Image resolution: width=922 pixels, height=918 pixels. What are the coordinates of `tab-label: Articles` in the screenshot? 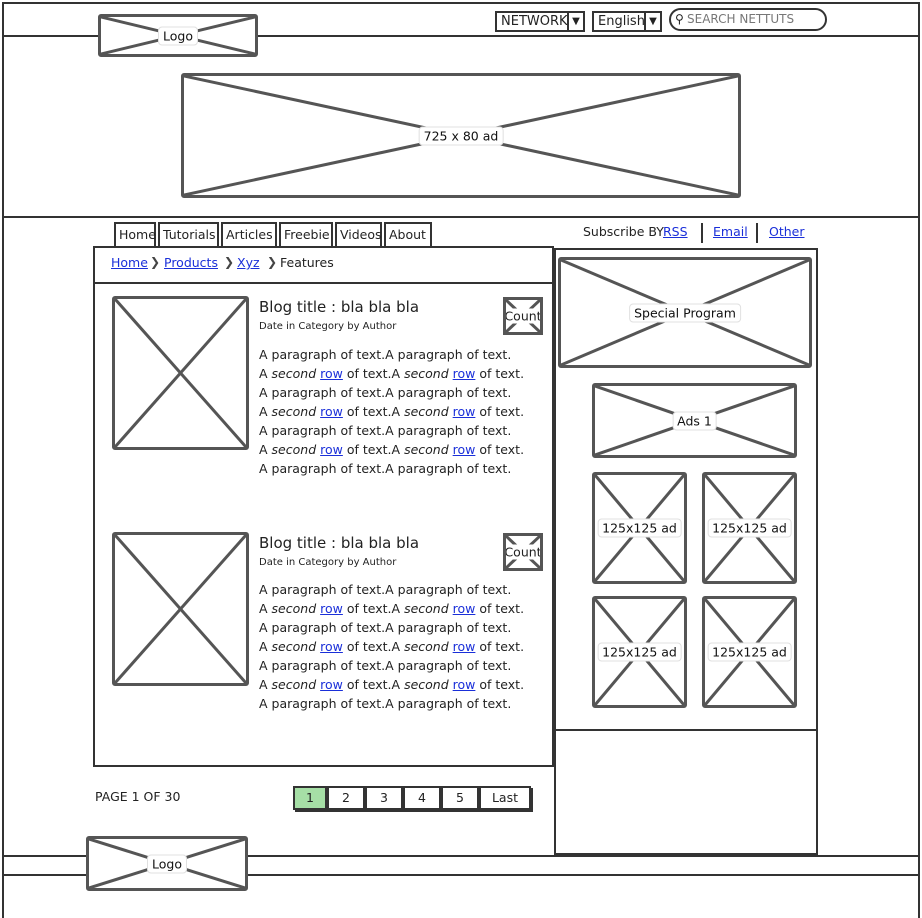 It's located at (249, 234).